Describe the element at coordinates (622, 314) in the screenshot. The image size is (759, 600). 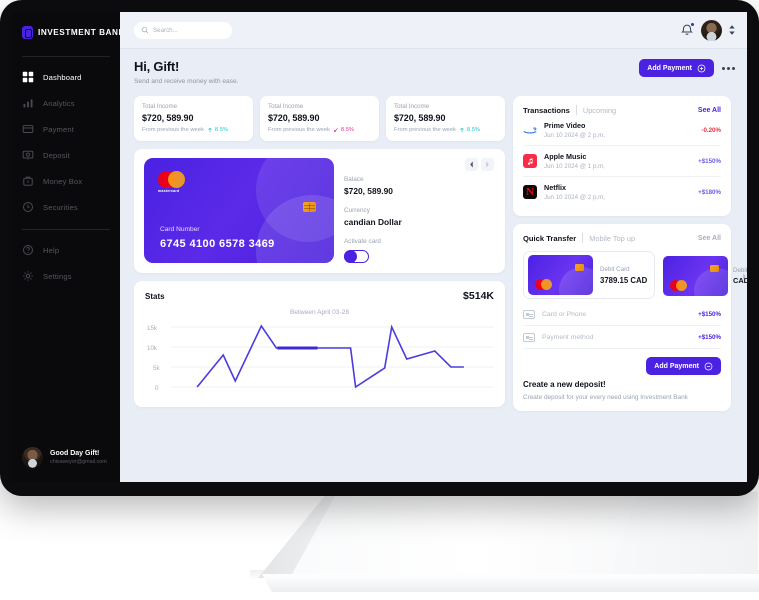
I see `card-or-phone-field: Card or Phone +$150%` at that location.